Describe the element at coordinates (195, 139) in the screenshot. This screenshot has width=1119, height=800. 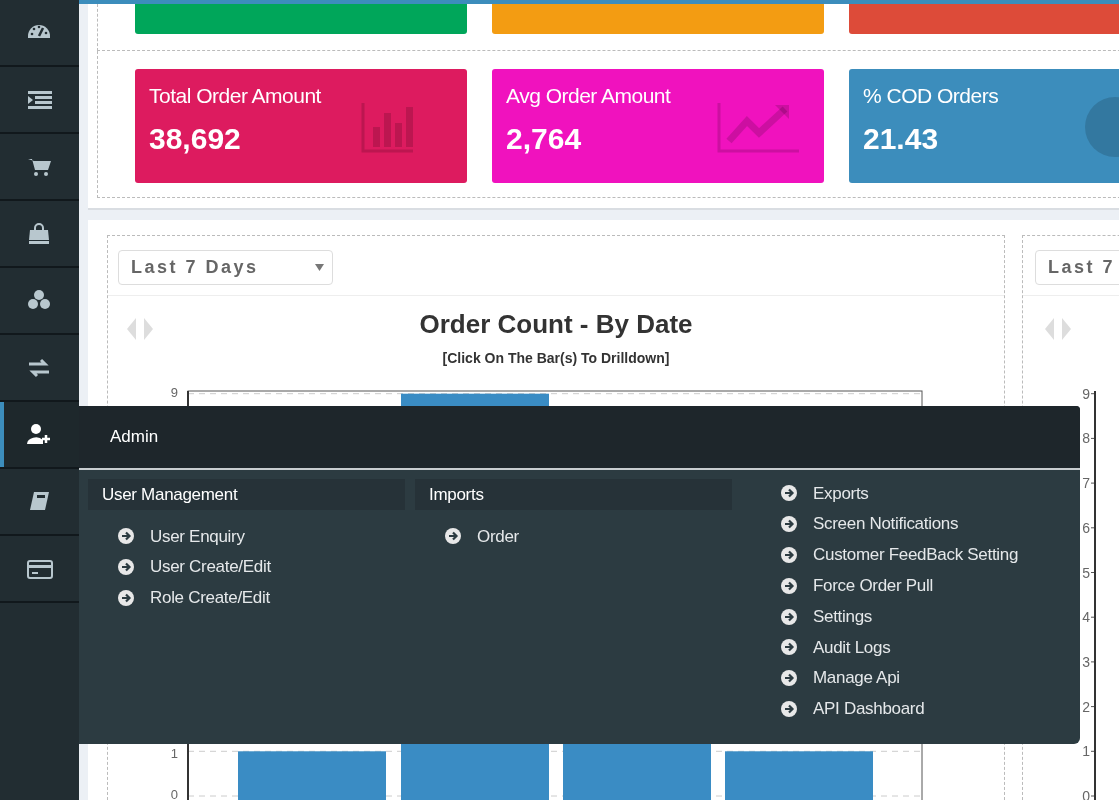
I see `card-value: 38,692` at that location.